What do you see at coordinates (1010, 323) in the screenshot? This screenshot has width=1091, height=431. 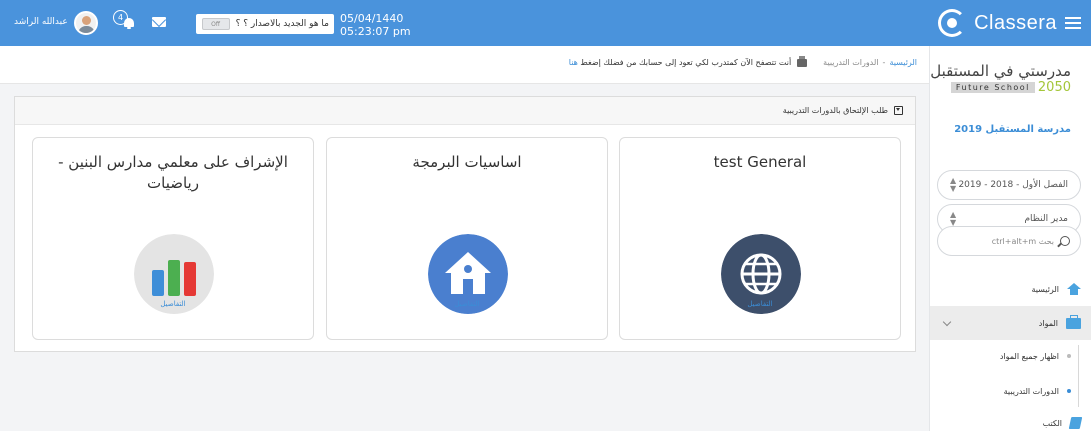 I see `sidebar-item-subjects: المواد` at bounding box center [1010, 323].